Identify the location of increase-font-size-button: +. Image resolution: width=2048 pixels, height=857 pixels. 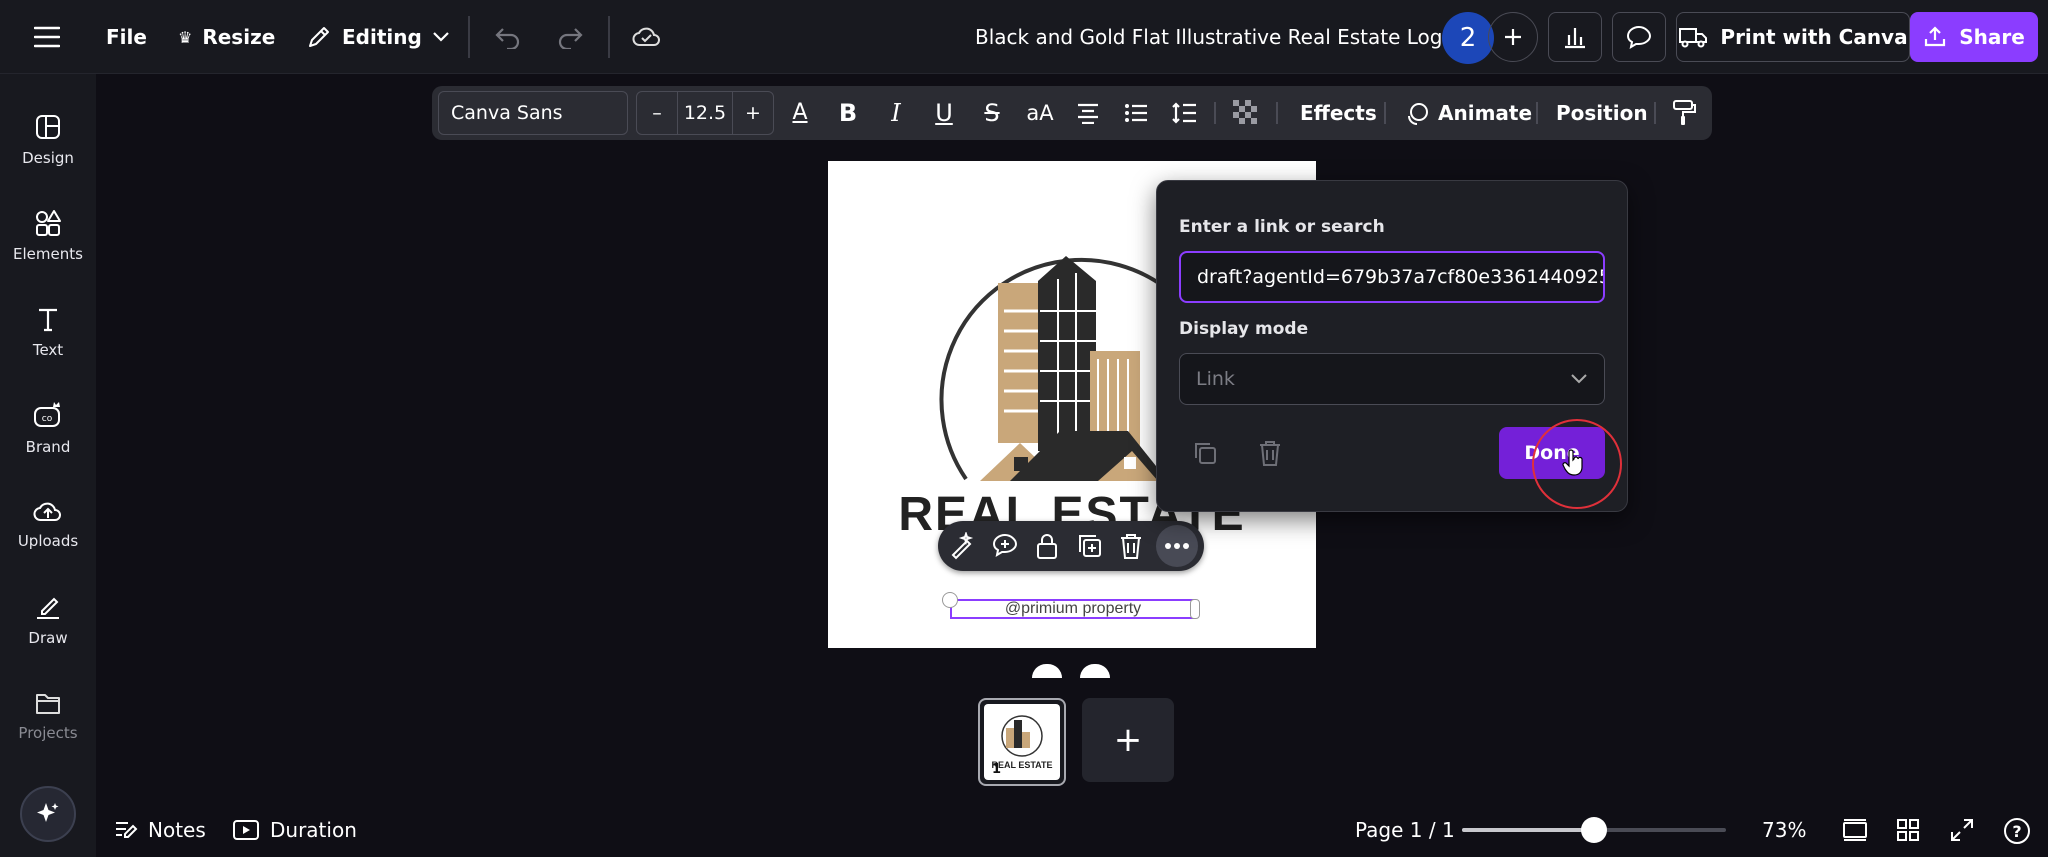
(753, 113).